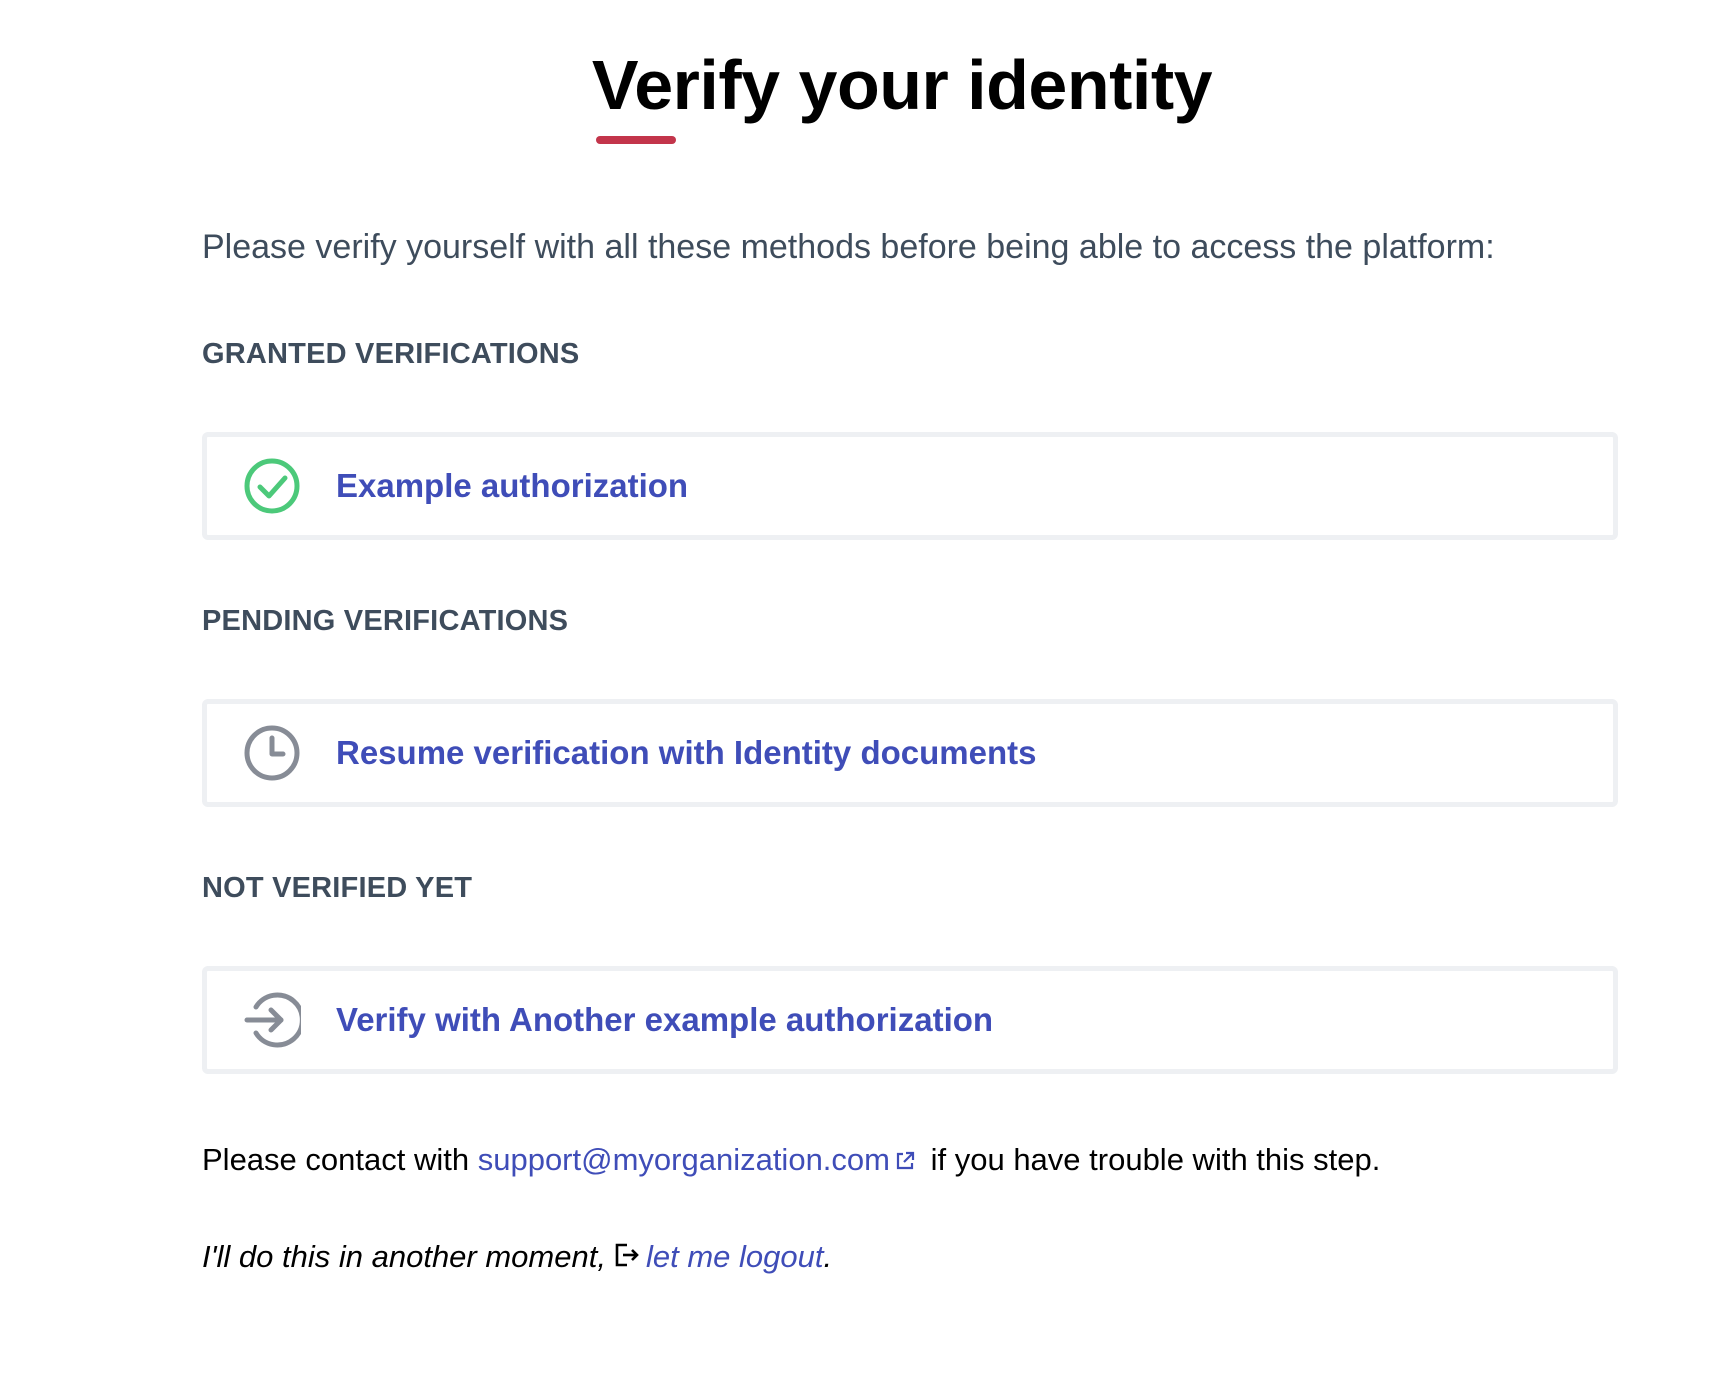 This screenshot has width=1714, height=1378. Describe the element at coordinates (1155, 1159) in the screenshot. I see `contact-suffix: if you have trouble with this step.` at that location.